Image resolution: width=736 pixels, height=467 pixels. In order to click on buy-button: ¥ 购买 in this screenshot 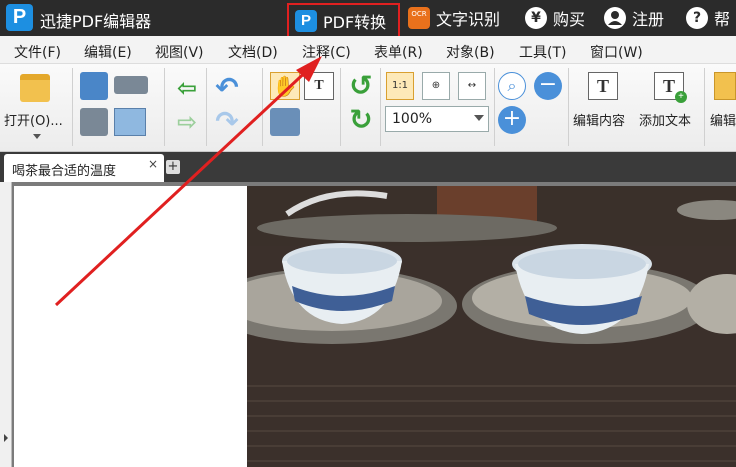, I will do `click(555, 18)`.